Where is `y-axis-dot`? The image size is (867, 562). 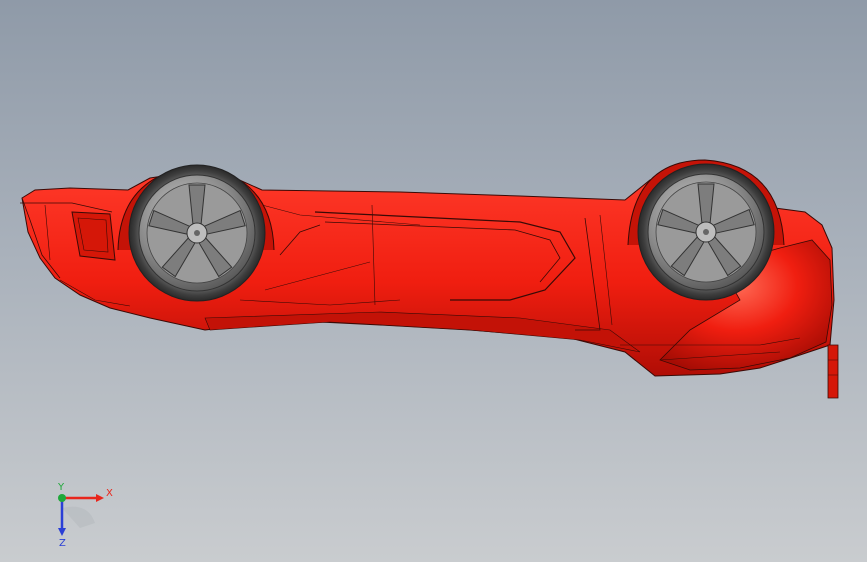 y-axis-dot is located at coordinates (62, 498).